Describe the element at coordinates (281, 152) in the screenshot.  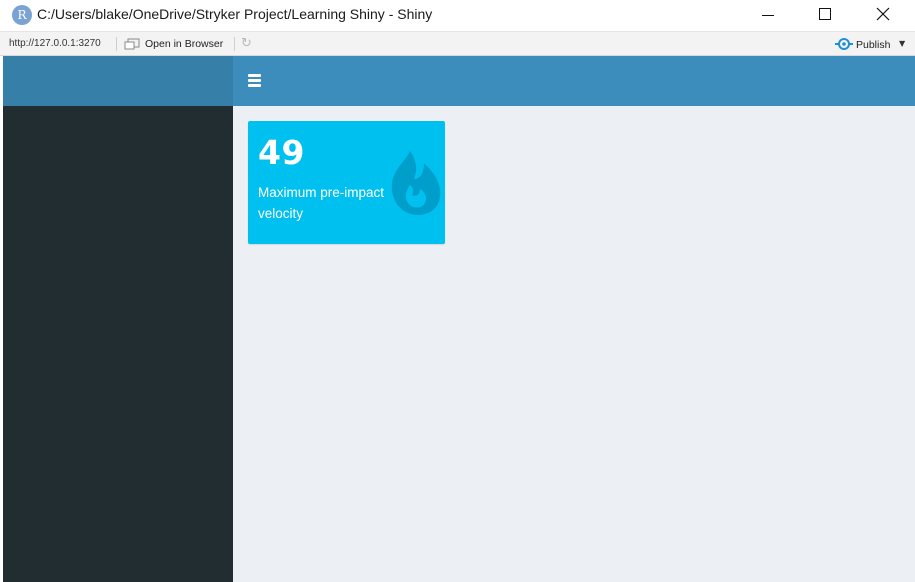
I see `value-box-value: 49` at that location.